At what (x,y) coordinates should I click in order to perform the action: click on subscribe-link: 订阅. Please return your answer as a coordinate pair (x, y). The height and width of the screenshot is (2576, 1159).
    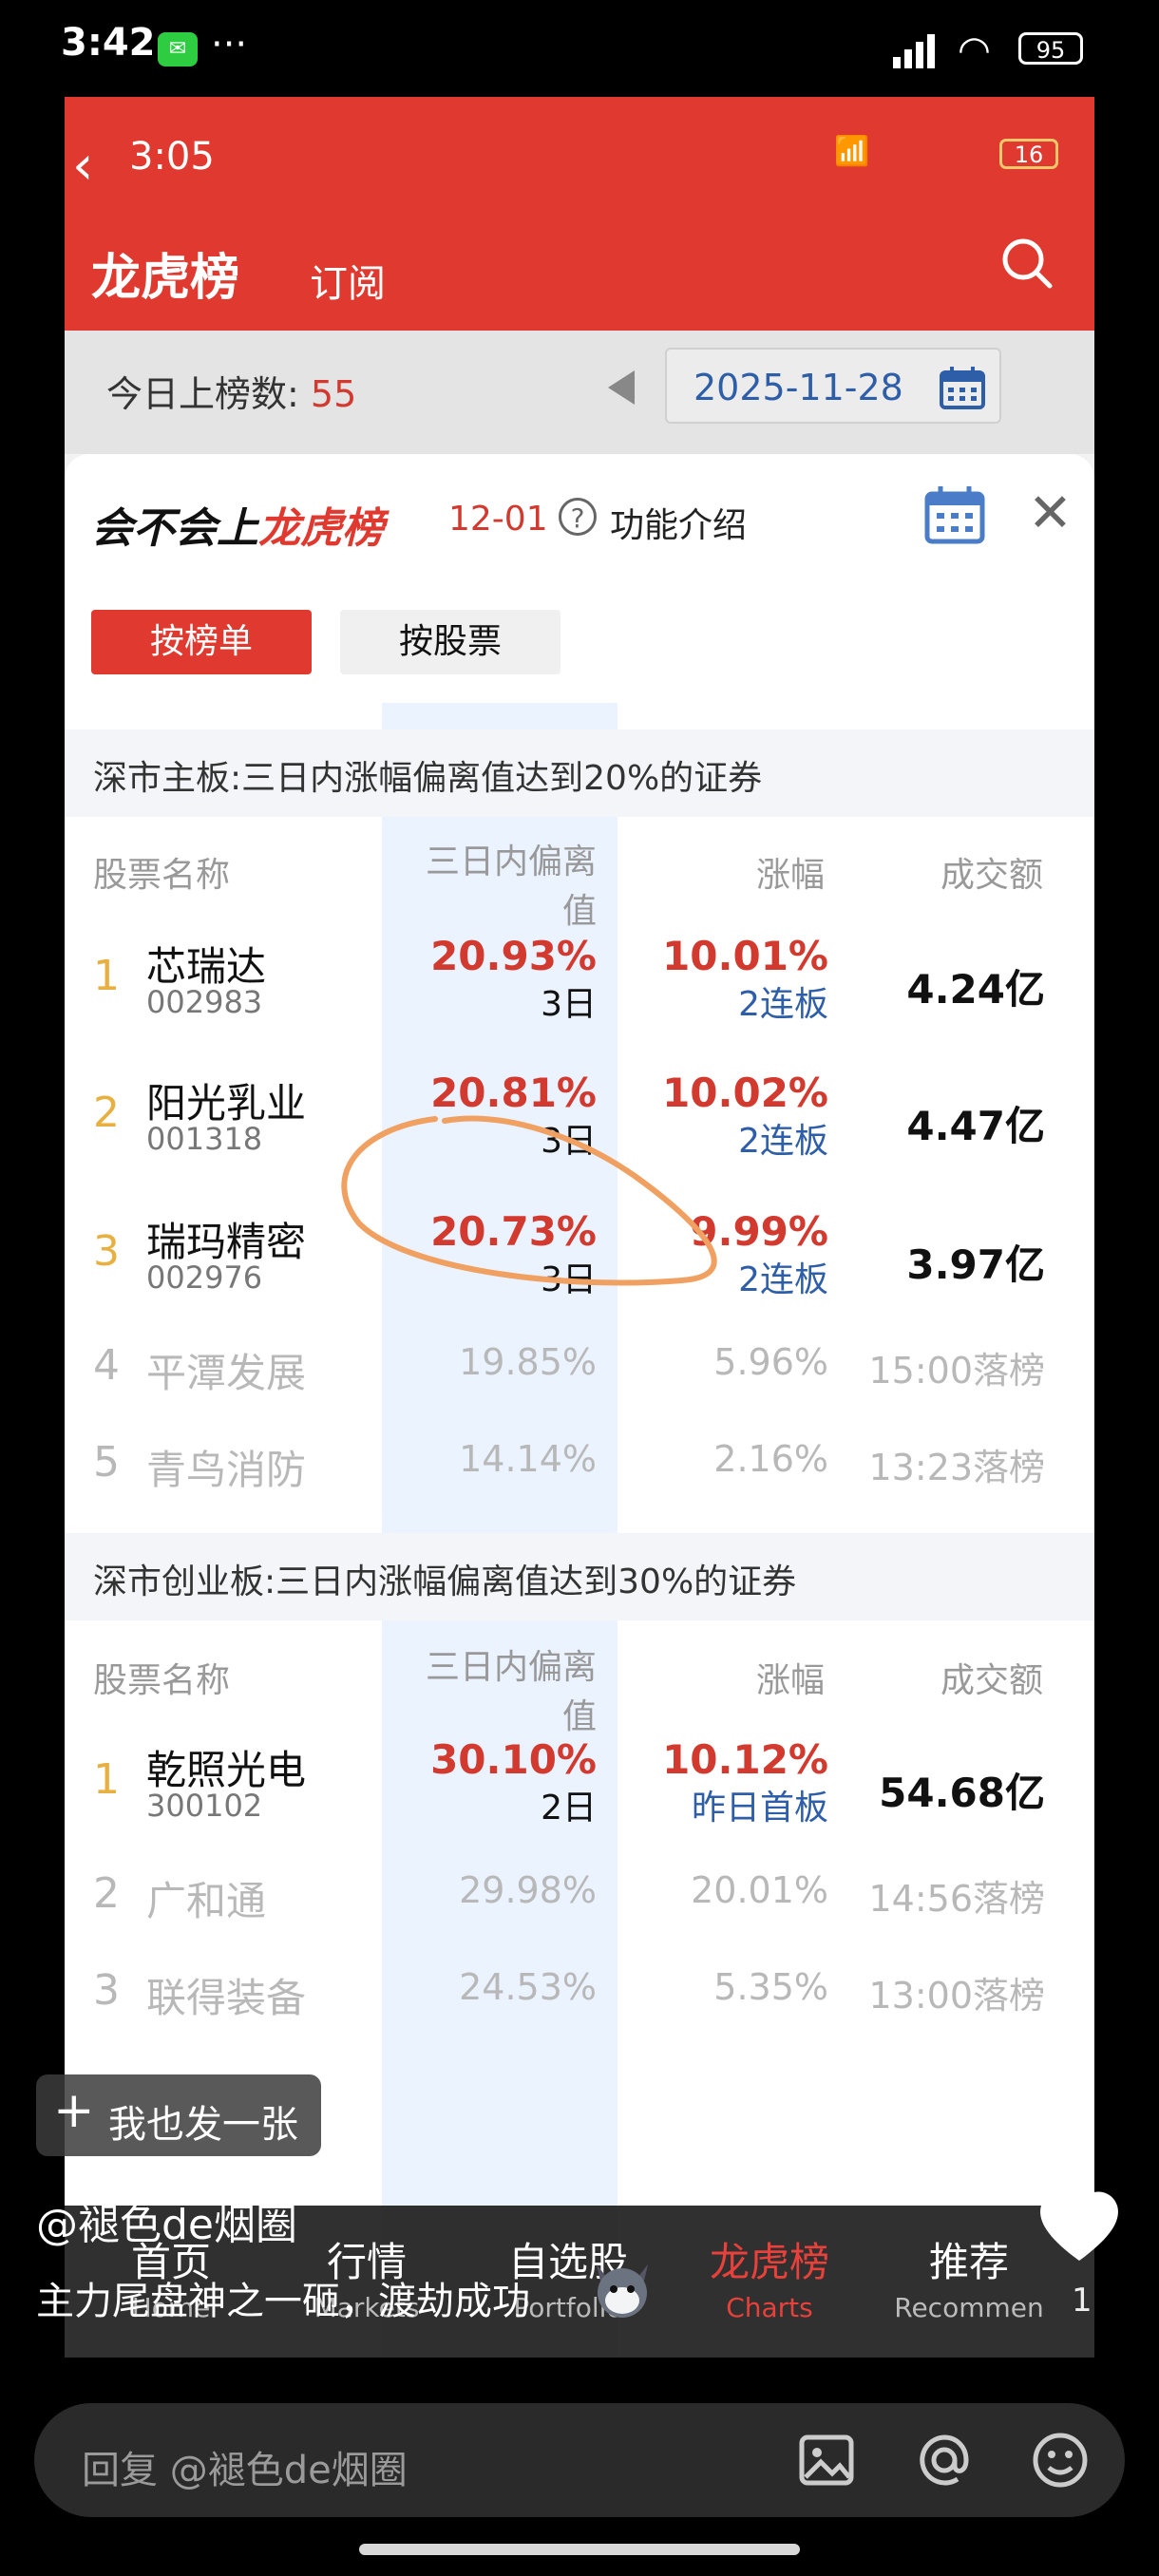
    Looking at the image, I should click on (348, 280).